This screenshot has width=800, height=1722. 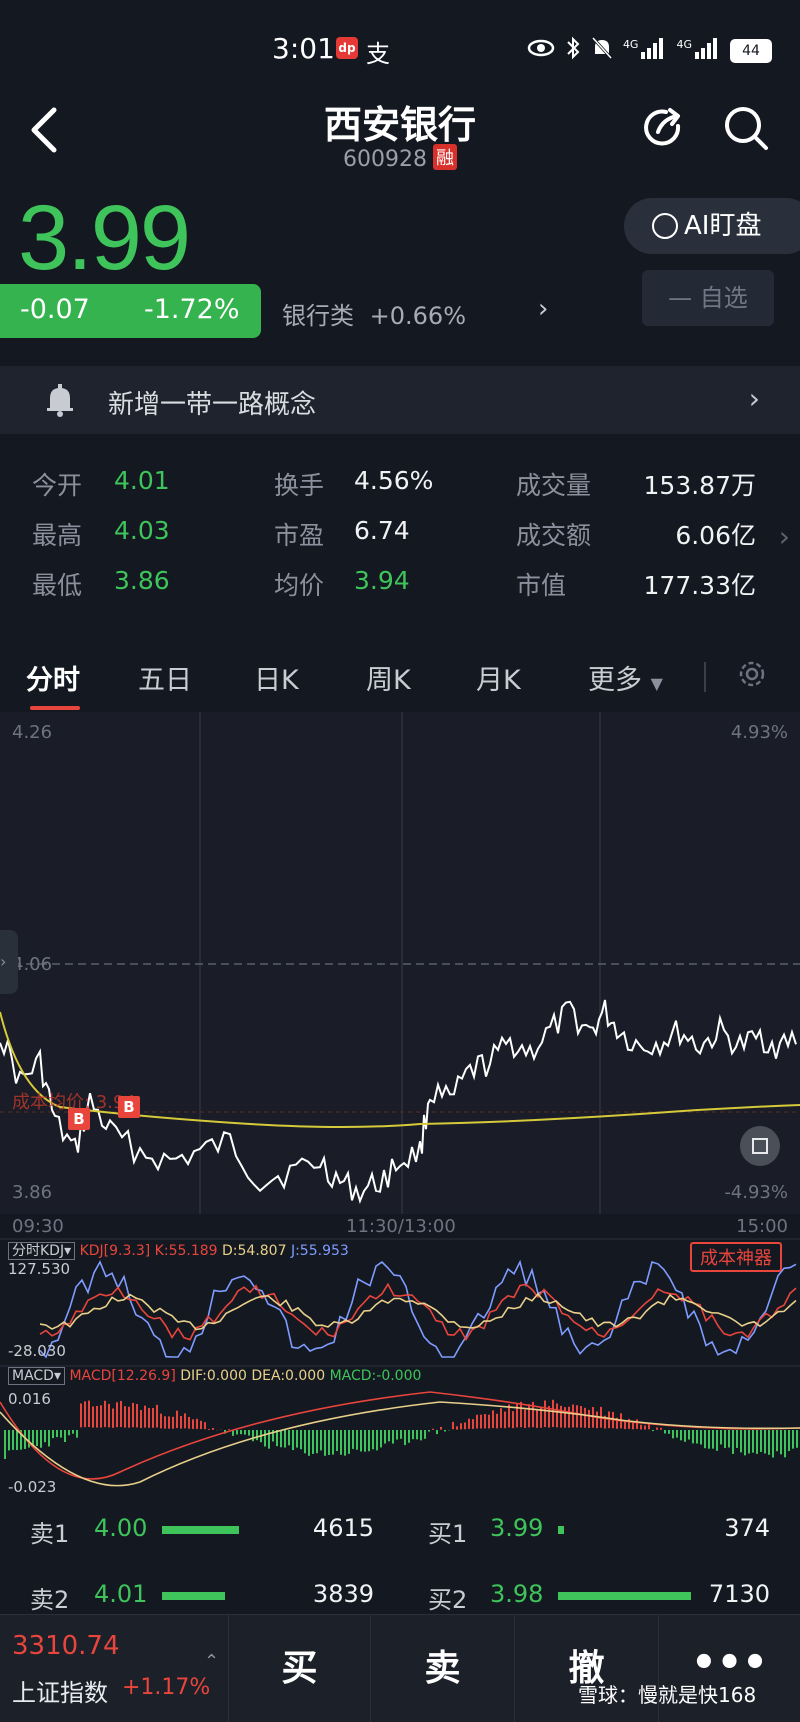 What do you see at coordinates (57, 485) in the screenshot?
I see `stat-label: 今开` at bounding box center [57, 485].